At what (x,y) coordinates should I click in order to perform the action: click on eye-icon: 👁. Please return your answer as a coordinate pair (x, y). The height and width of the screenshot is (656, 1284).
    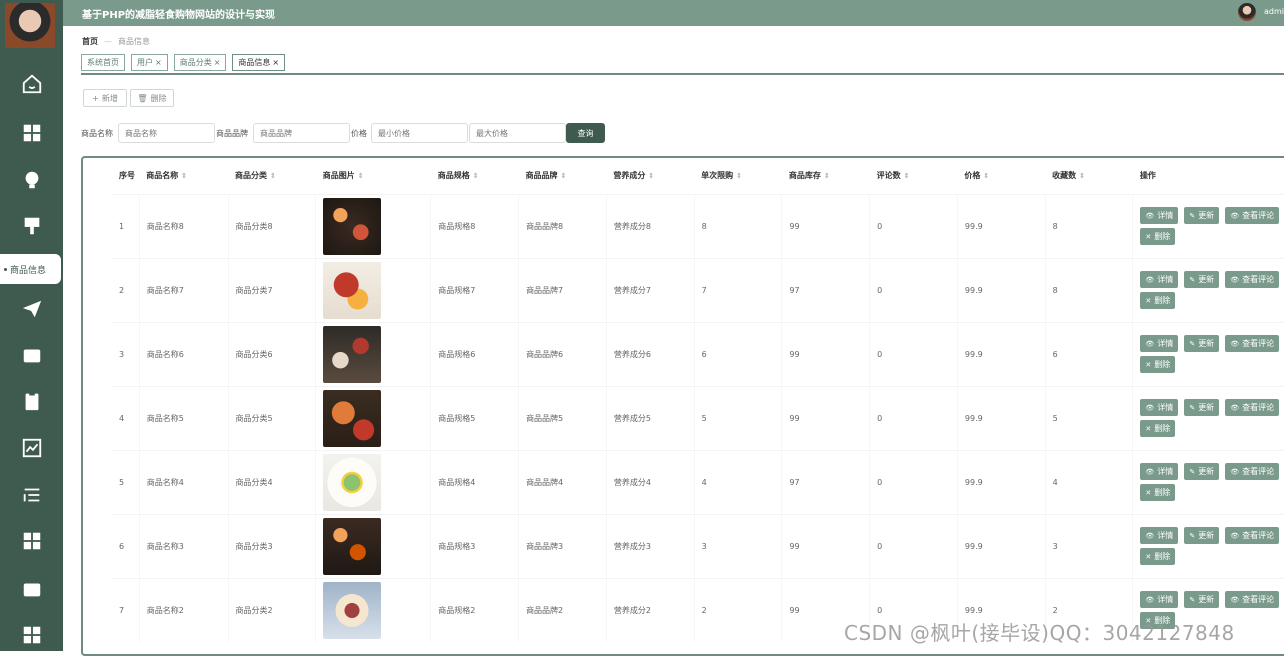
    Looking at the image, I should click on (1150, 407).